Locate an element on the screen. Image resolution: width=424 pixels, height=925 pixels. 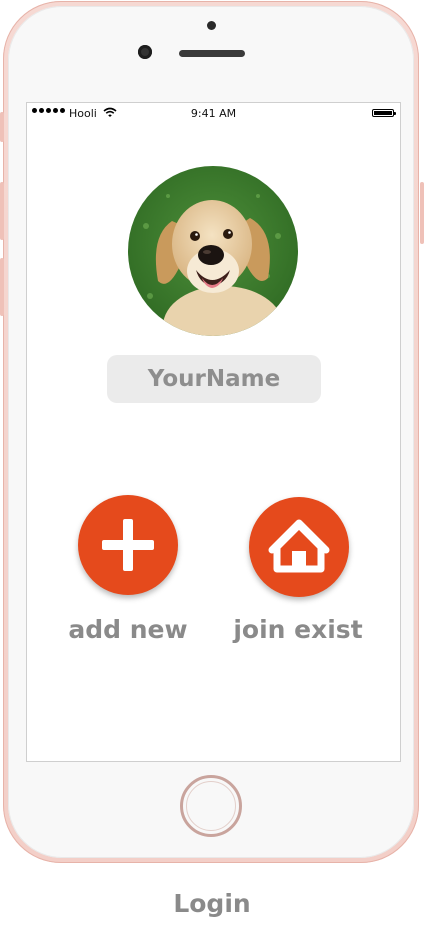
puppy-photo is located at coordinates (213, 251).